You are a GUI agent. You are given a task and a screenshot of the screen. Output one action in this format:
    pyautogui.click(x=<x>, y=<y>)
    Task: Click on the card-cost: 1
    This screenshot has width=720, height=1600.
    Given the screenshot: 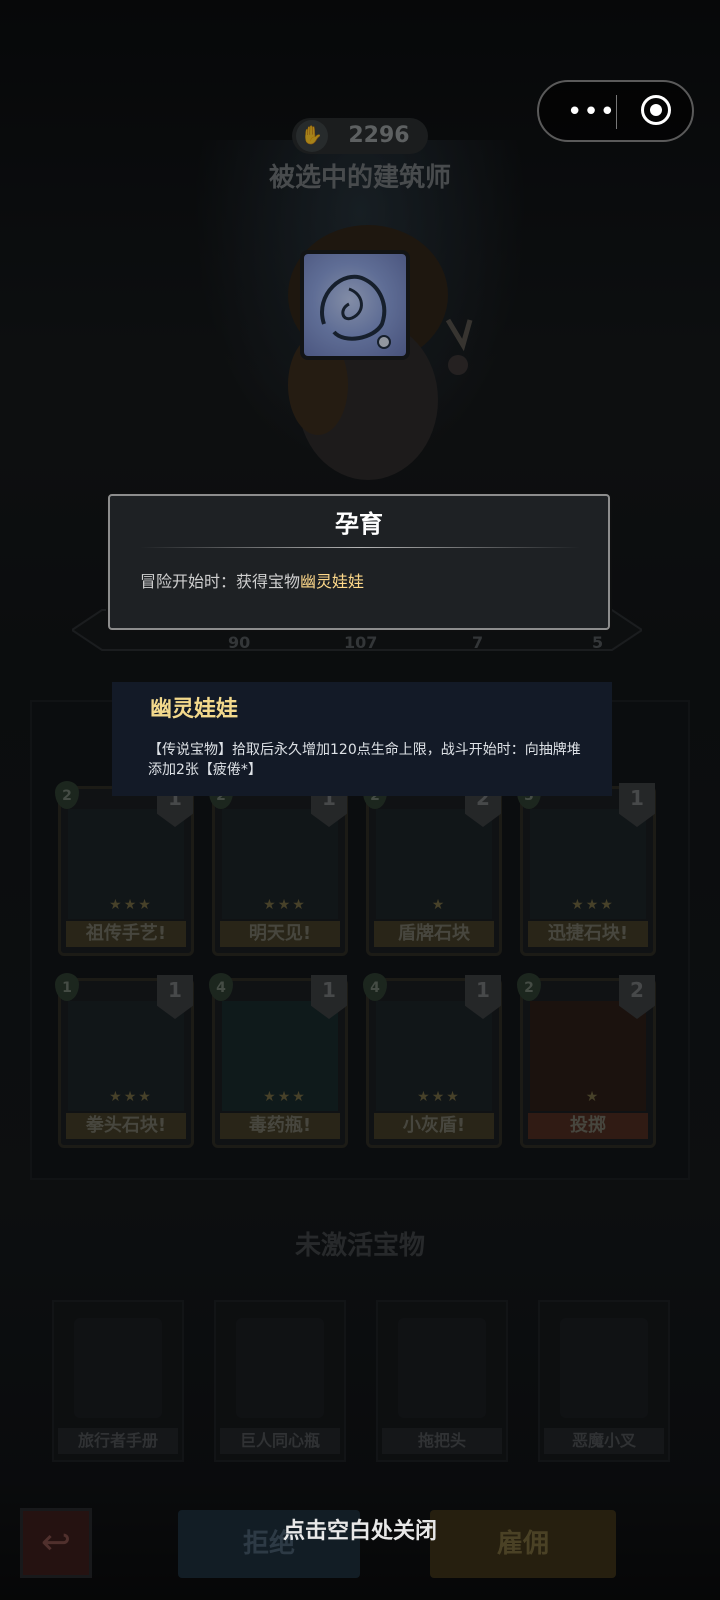 What is the action you would take?
    pyautogui.click(x=67, y=987)
    